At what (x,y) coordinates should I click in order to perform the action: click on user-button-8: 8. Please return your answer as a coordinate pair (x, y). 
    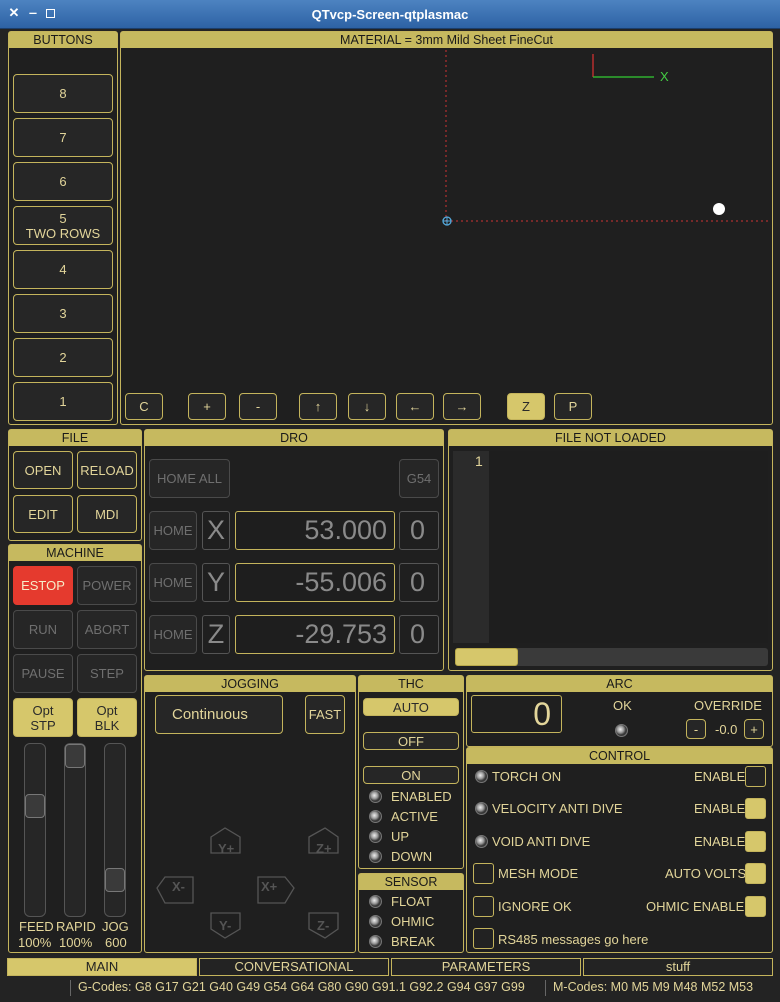
    Looking at the image, I should click on (63, 93).